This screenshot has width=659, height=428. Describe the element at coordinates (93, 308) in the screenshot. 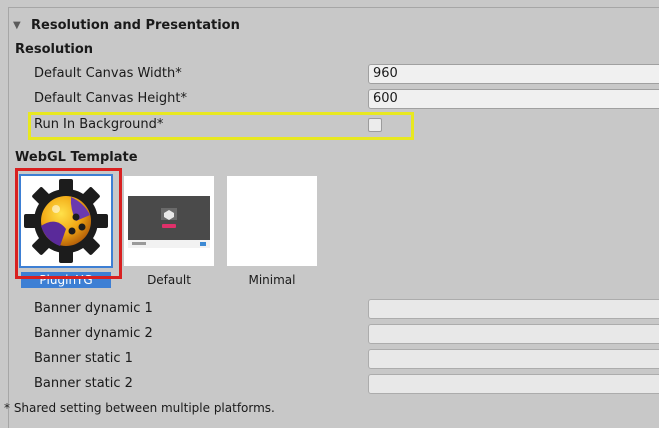

I see `banner-dynamic-1-label: Banner dynamic 1` at that location.